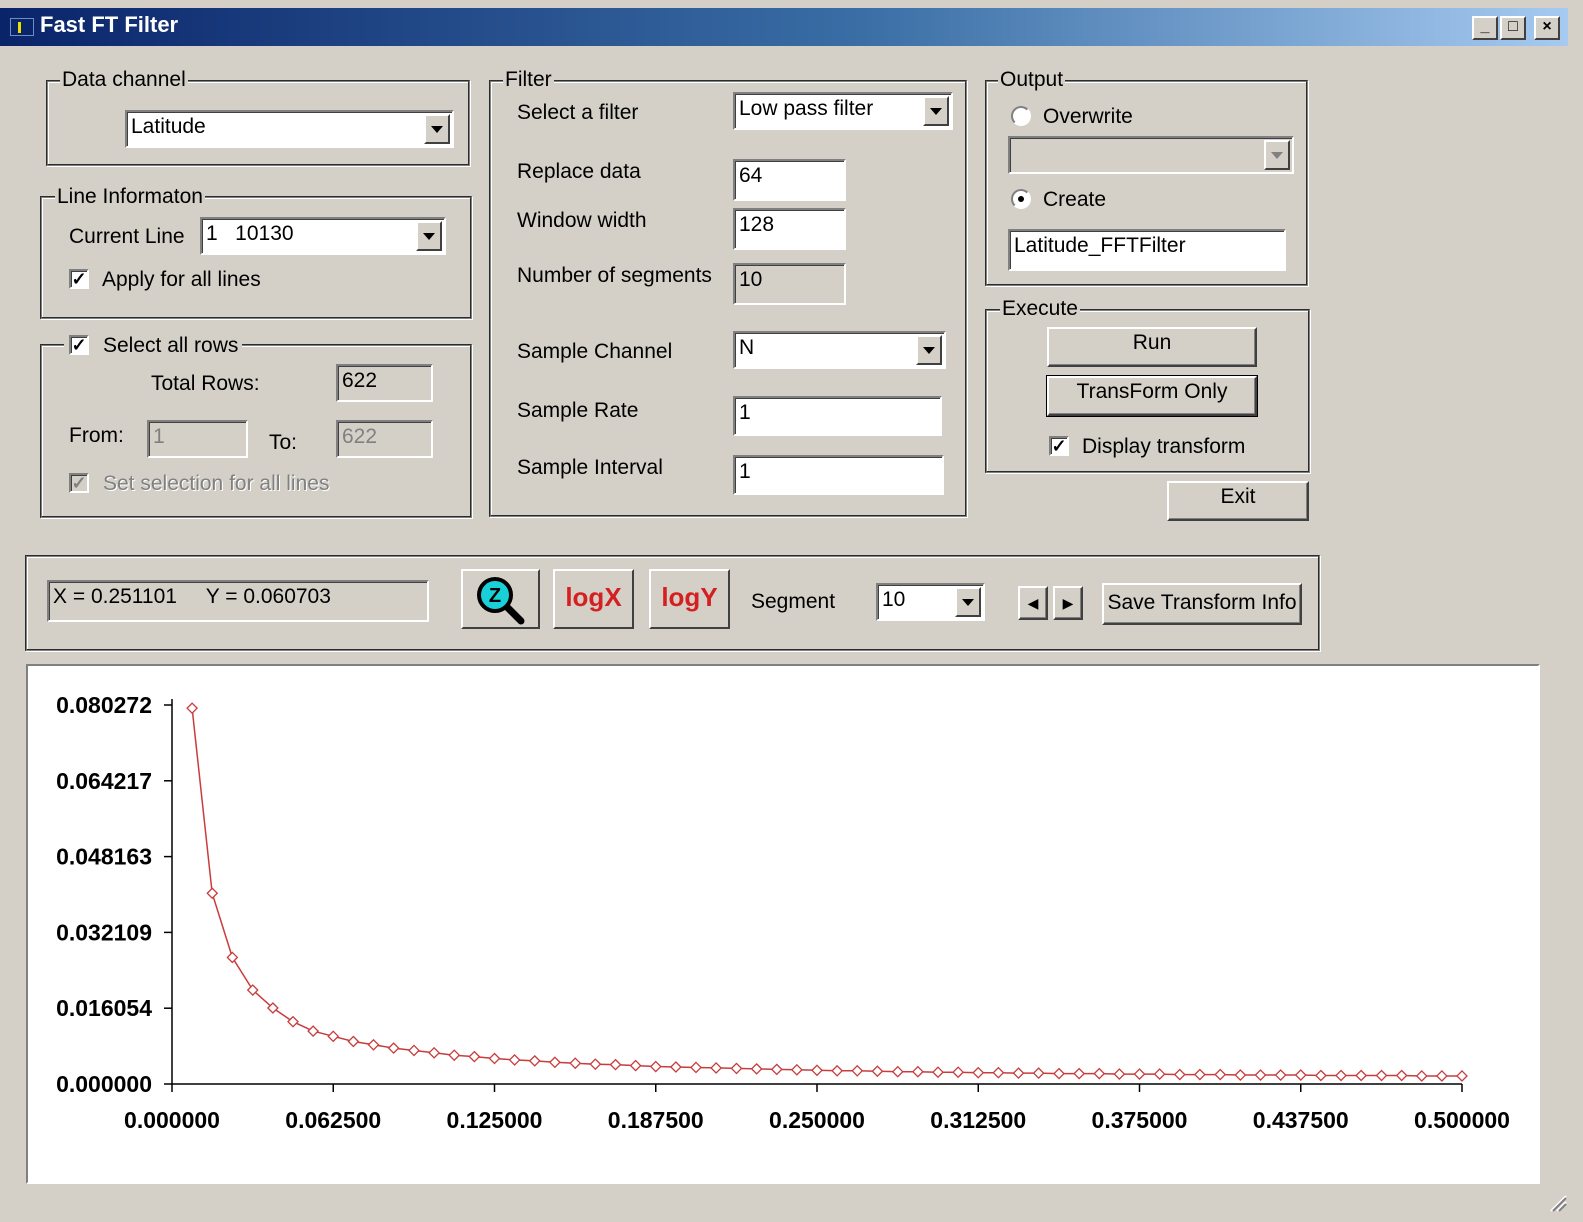  What do you see at coordinates (1557, 1202) in the screenshot?
I see `resize-grip-icon` at bounding box center [1557, 1202].